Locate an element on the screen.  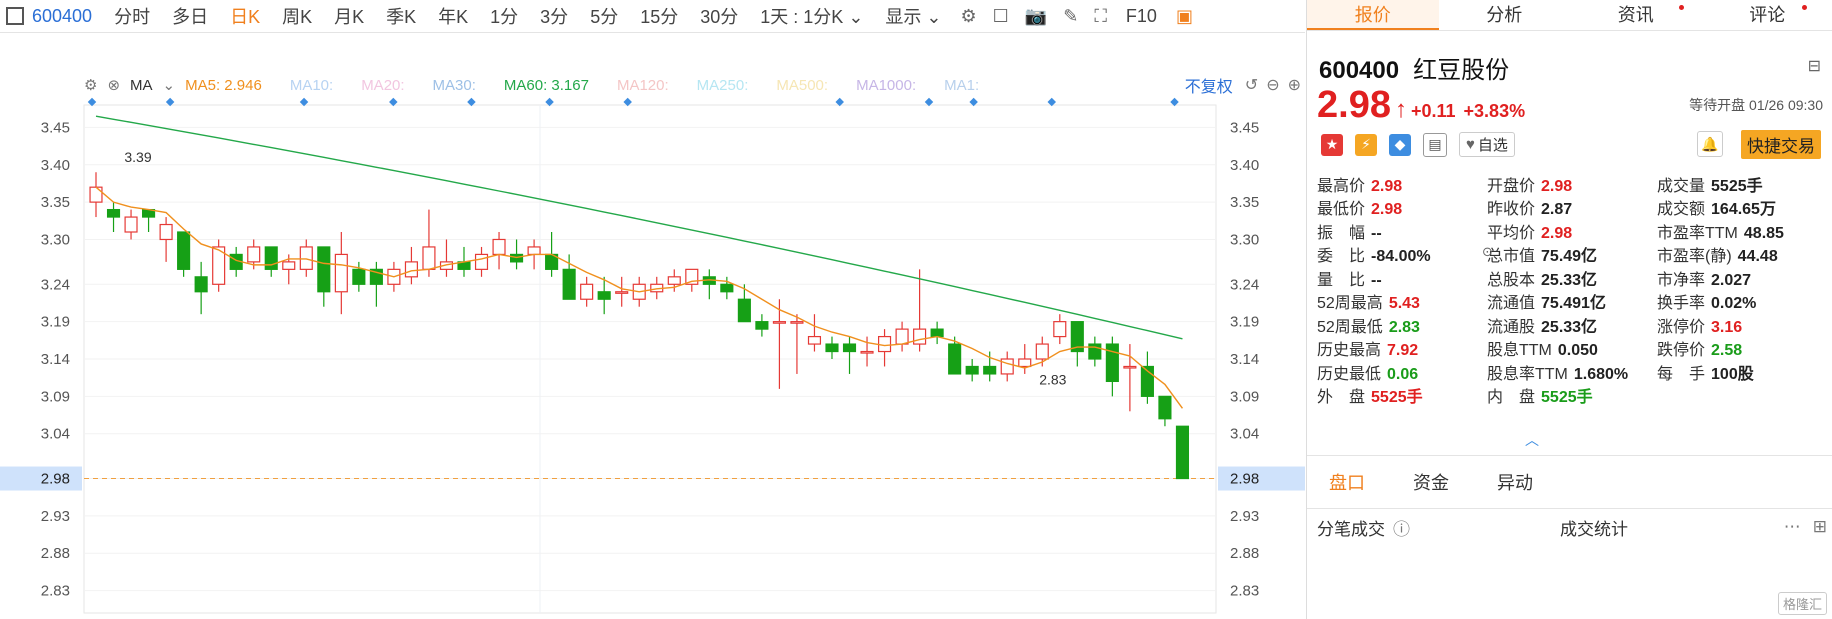
display-dropdown: 显示 ⌄ is located at coordinates (913, 16).